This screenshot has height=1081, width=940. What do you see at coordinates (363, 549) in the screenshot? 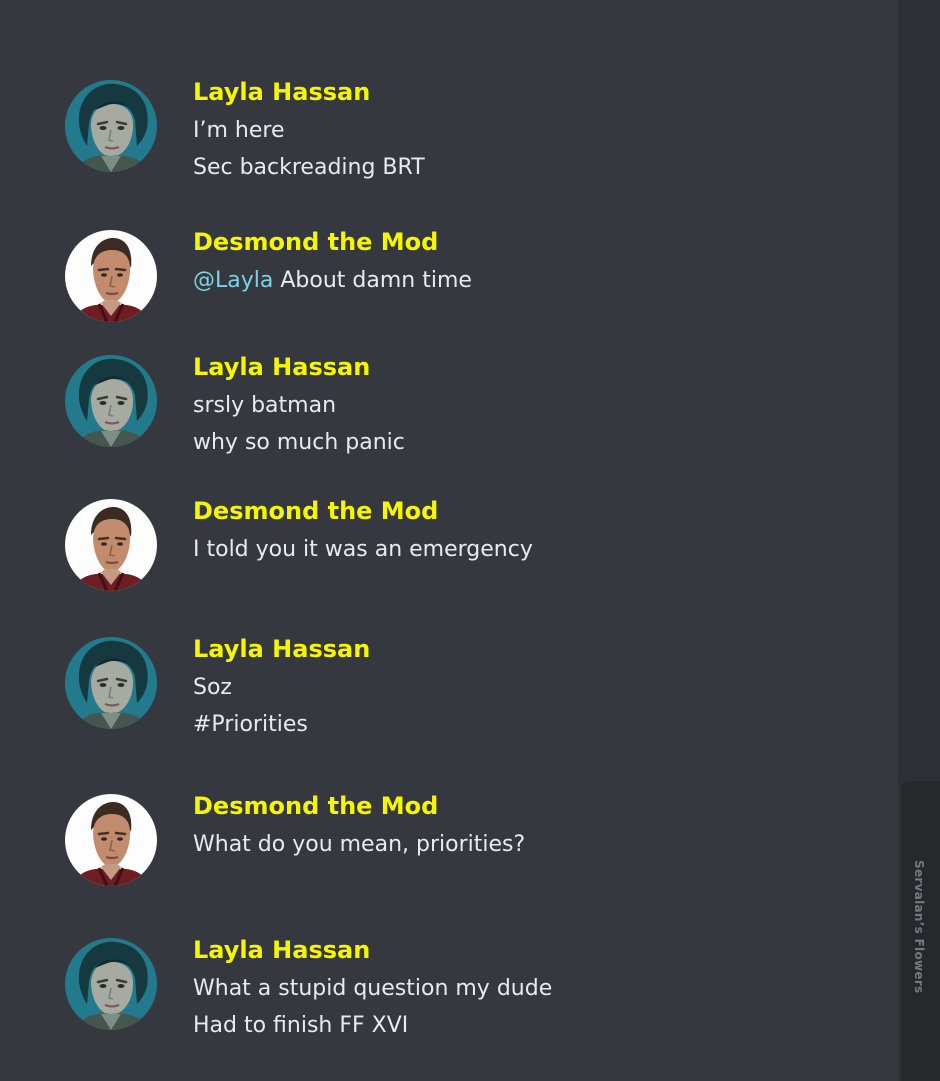
I see `message-text: I told you it was an emergency` at bounding box center [363, 549].